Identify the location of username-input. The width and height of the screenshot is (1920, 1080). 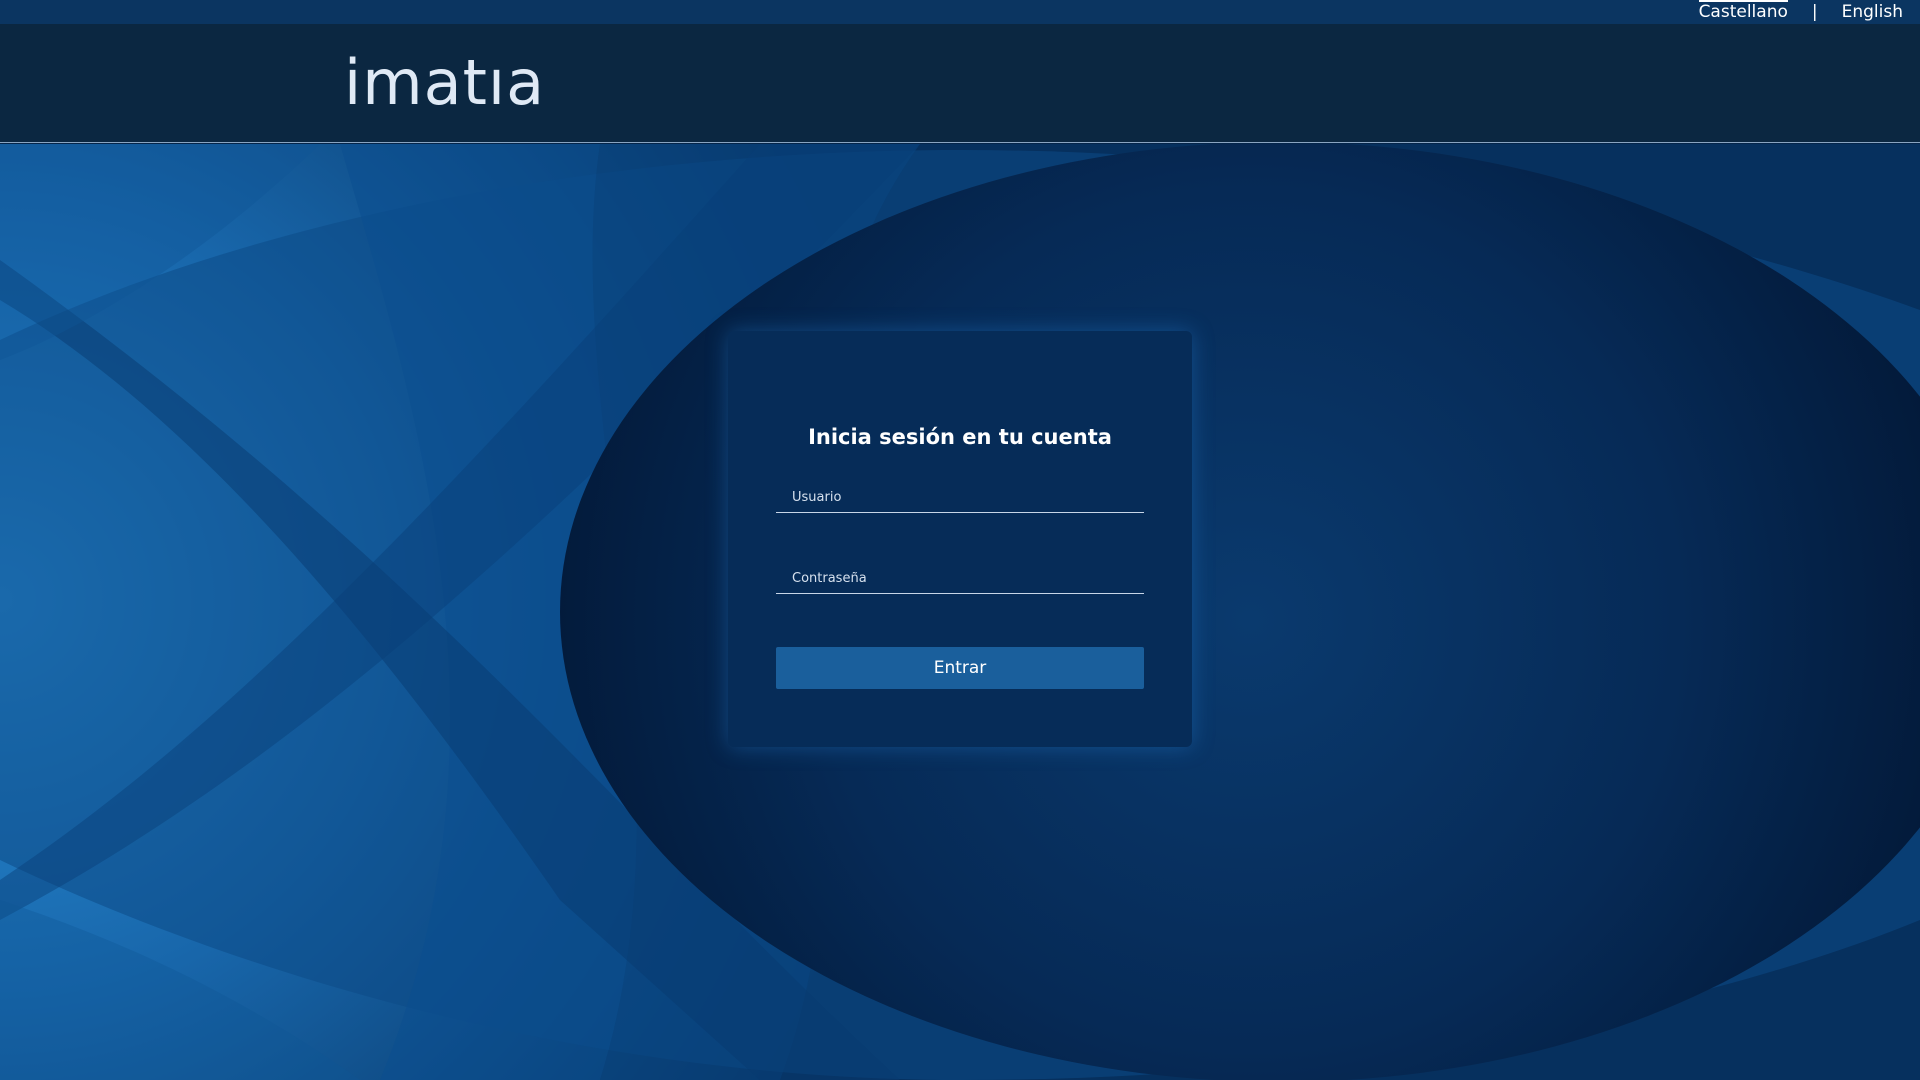
(960, 497).